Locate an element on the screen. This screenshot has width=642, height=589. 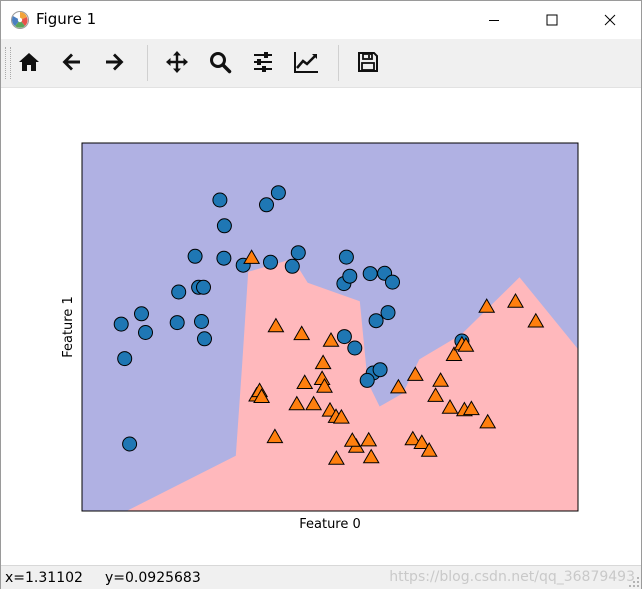
close-icon is located at coordinates (610, 20).